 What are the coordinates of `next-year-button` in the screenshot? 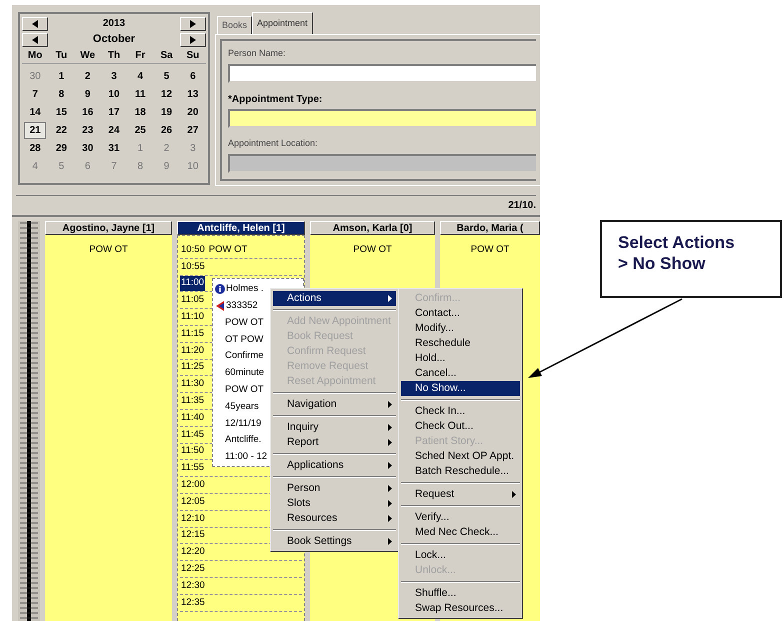 It's located at (193, 23).